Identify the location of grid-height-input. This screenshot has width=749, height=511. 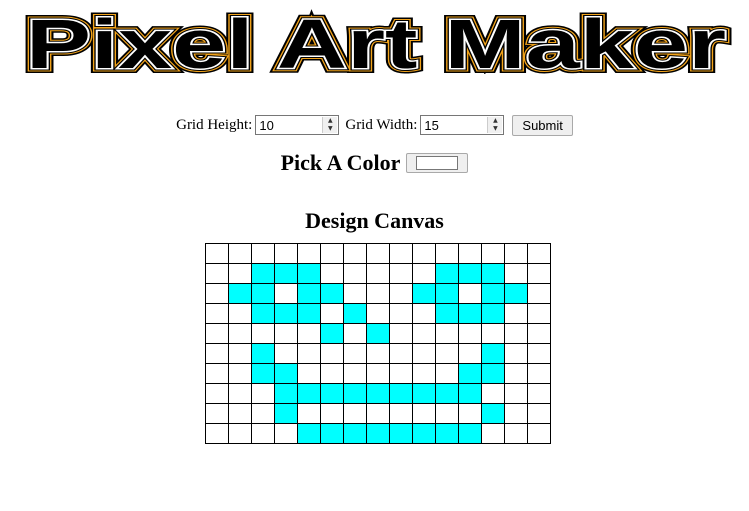
(289, 125).